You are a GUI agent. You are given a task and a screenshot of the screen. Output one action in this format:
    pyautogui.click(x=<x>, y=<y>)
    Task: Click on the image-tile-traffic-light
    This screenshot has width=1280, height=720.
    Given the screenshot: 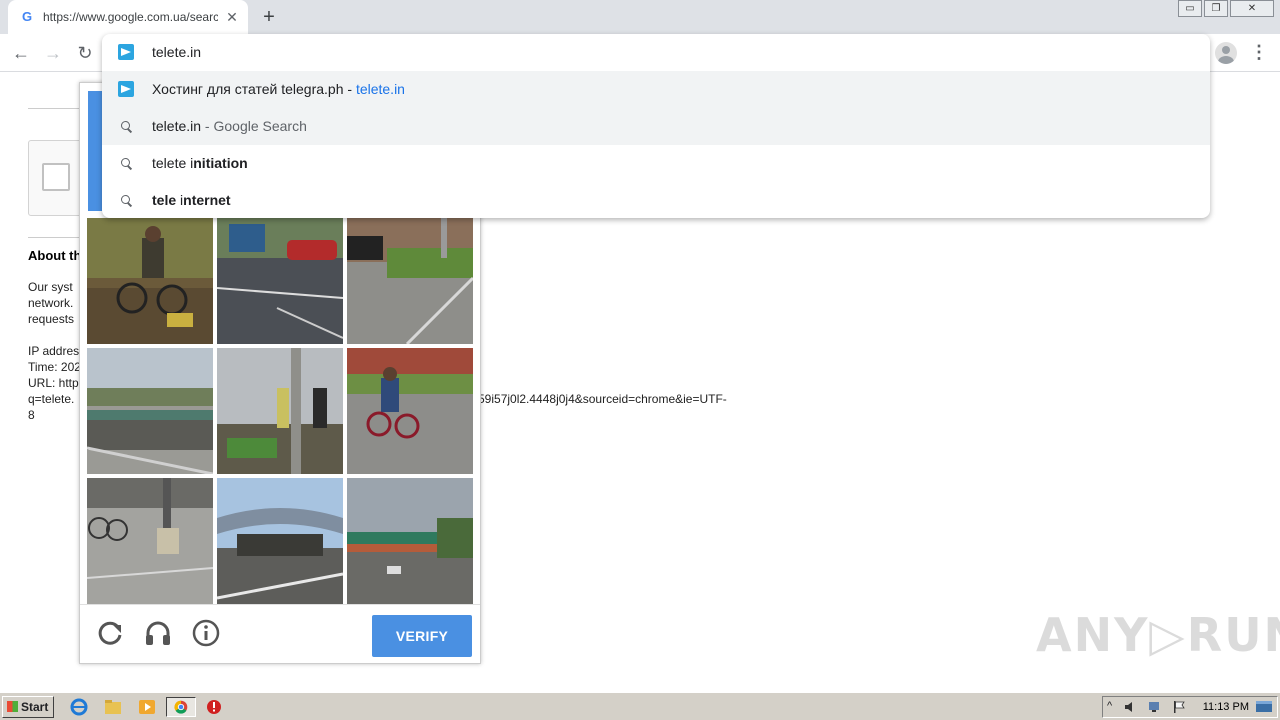 What is the action you would take?
    pyautogui.click(x=280, y=411)
    